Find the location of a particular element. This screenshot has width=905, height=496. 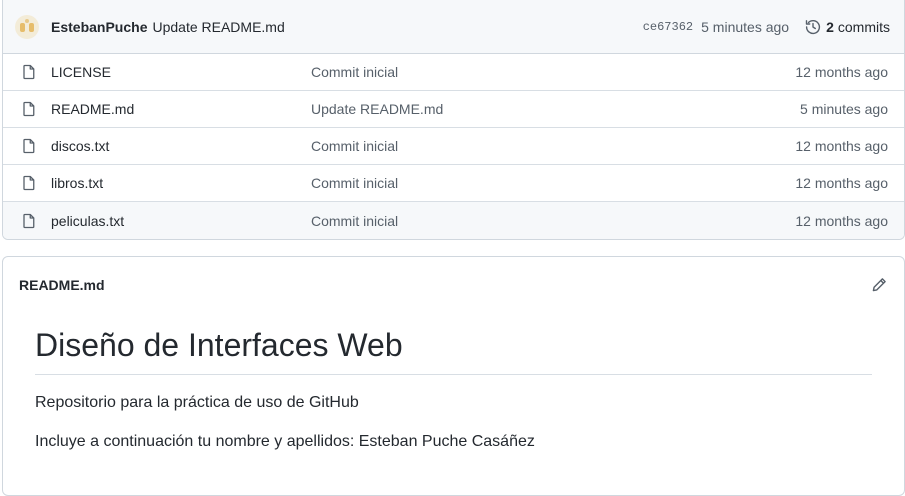

commit-count: 2 is located at coordinates (830, 26).